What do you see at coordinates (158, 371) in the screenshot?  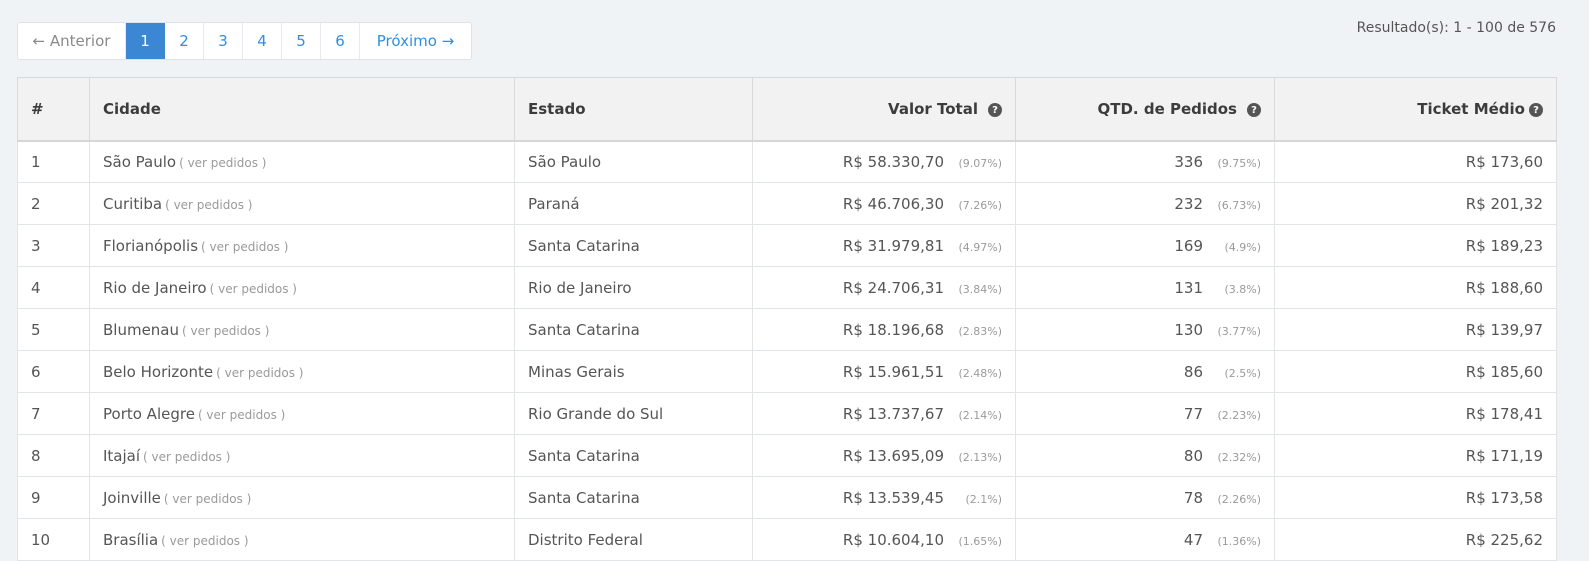 I see `city-name: Belo Horizonte` at bounding box center [158, 371].